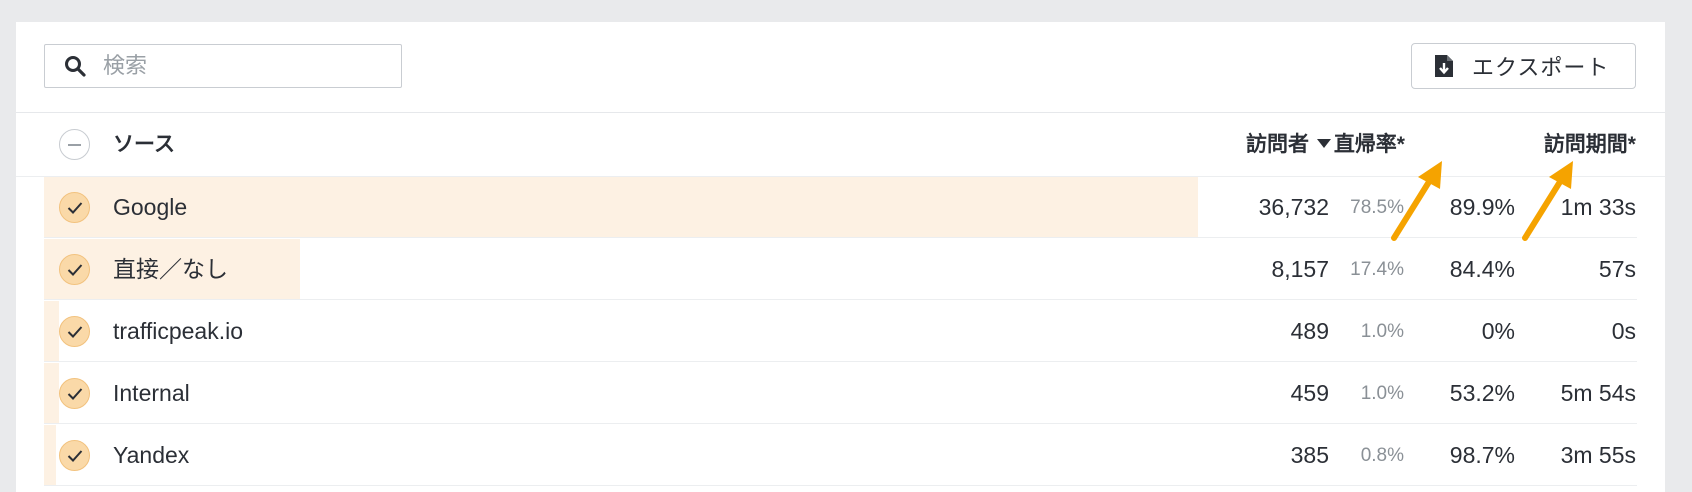  What do you see at coordinates (1617, 269) in the screenshot?
I see `visit-duration: 57s` at bounding box center [1617, 269].